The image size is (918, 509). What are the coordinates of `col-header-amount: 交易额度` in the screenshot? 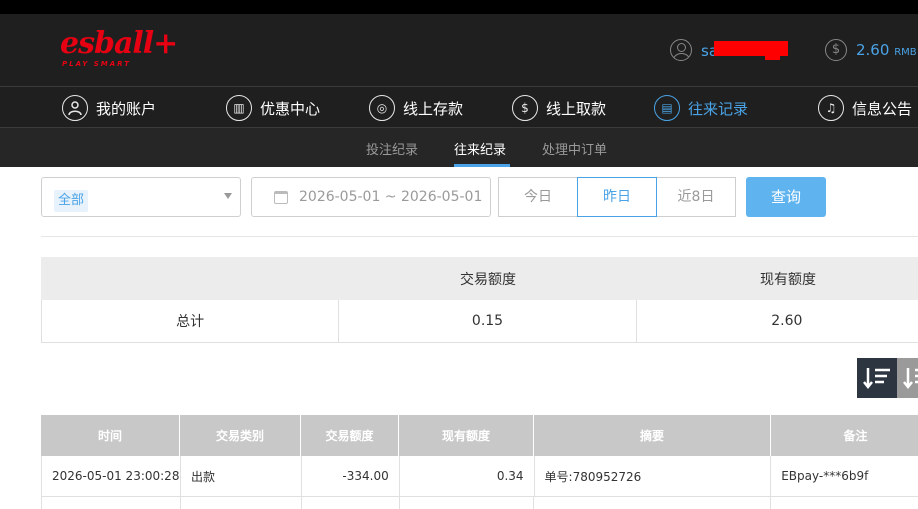 It's located at (350, 435).